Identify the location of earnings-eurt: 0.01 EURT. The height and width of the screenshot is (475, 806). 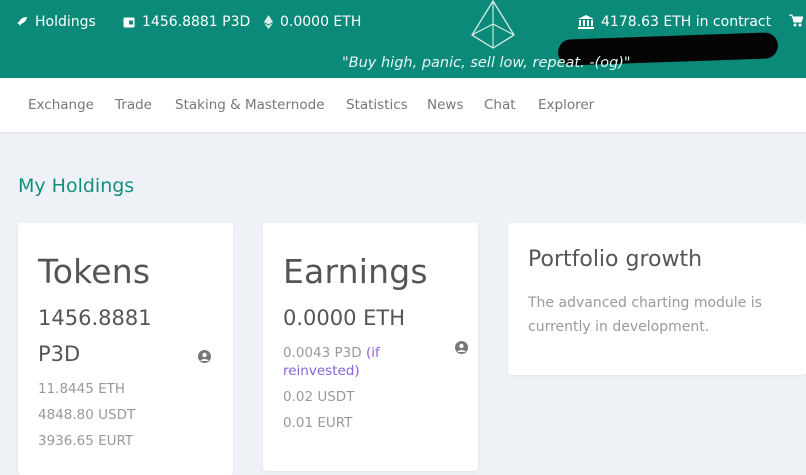
(318, 423).